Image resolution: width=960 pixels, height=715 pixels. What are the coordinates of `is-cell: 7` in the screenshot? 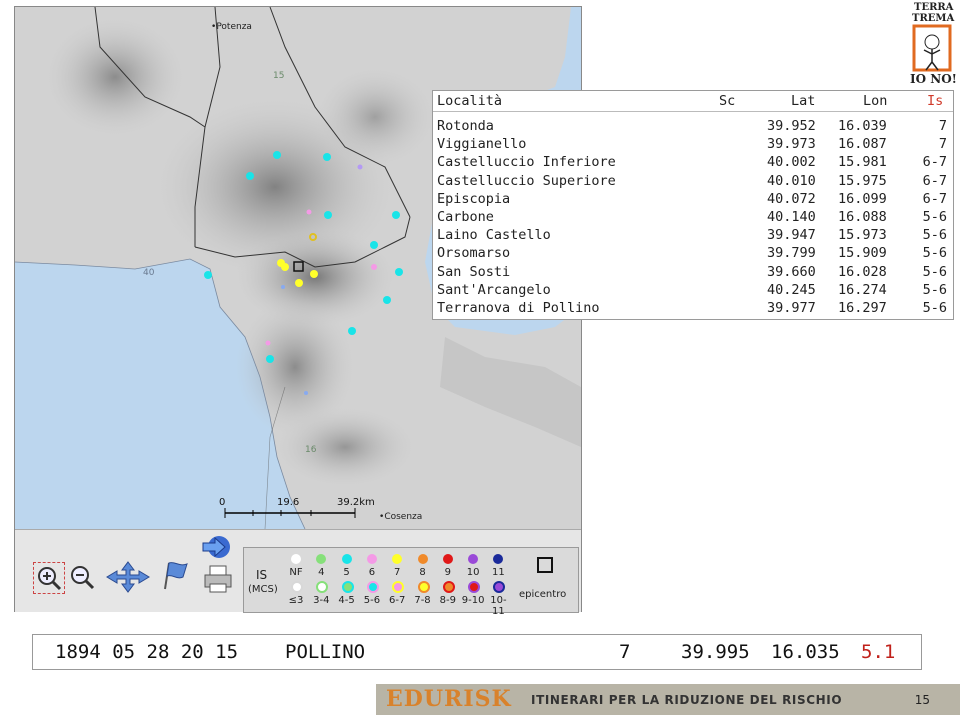 It's located at (942, 144).